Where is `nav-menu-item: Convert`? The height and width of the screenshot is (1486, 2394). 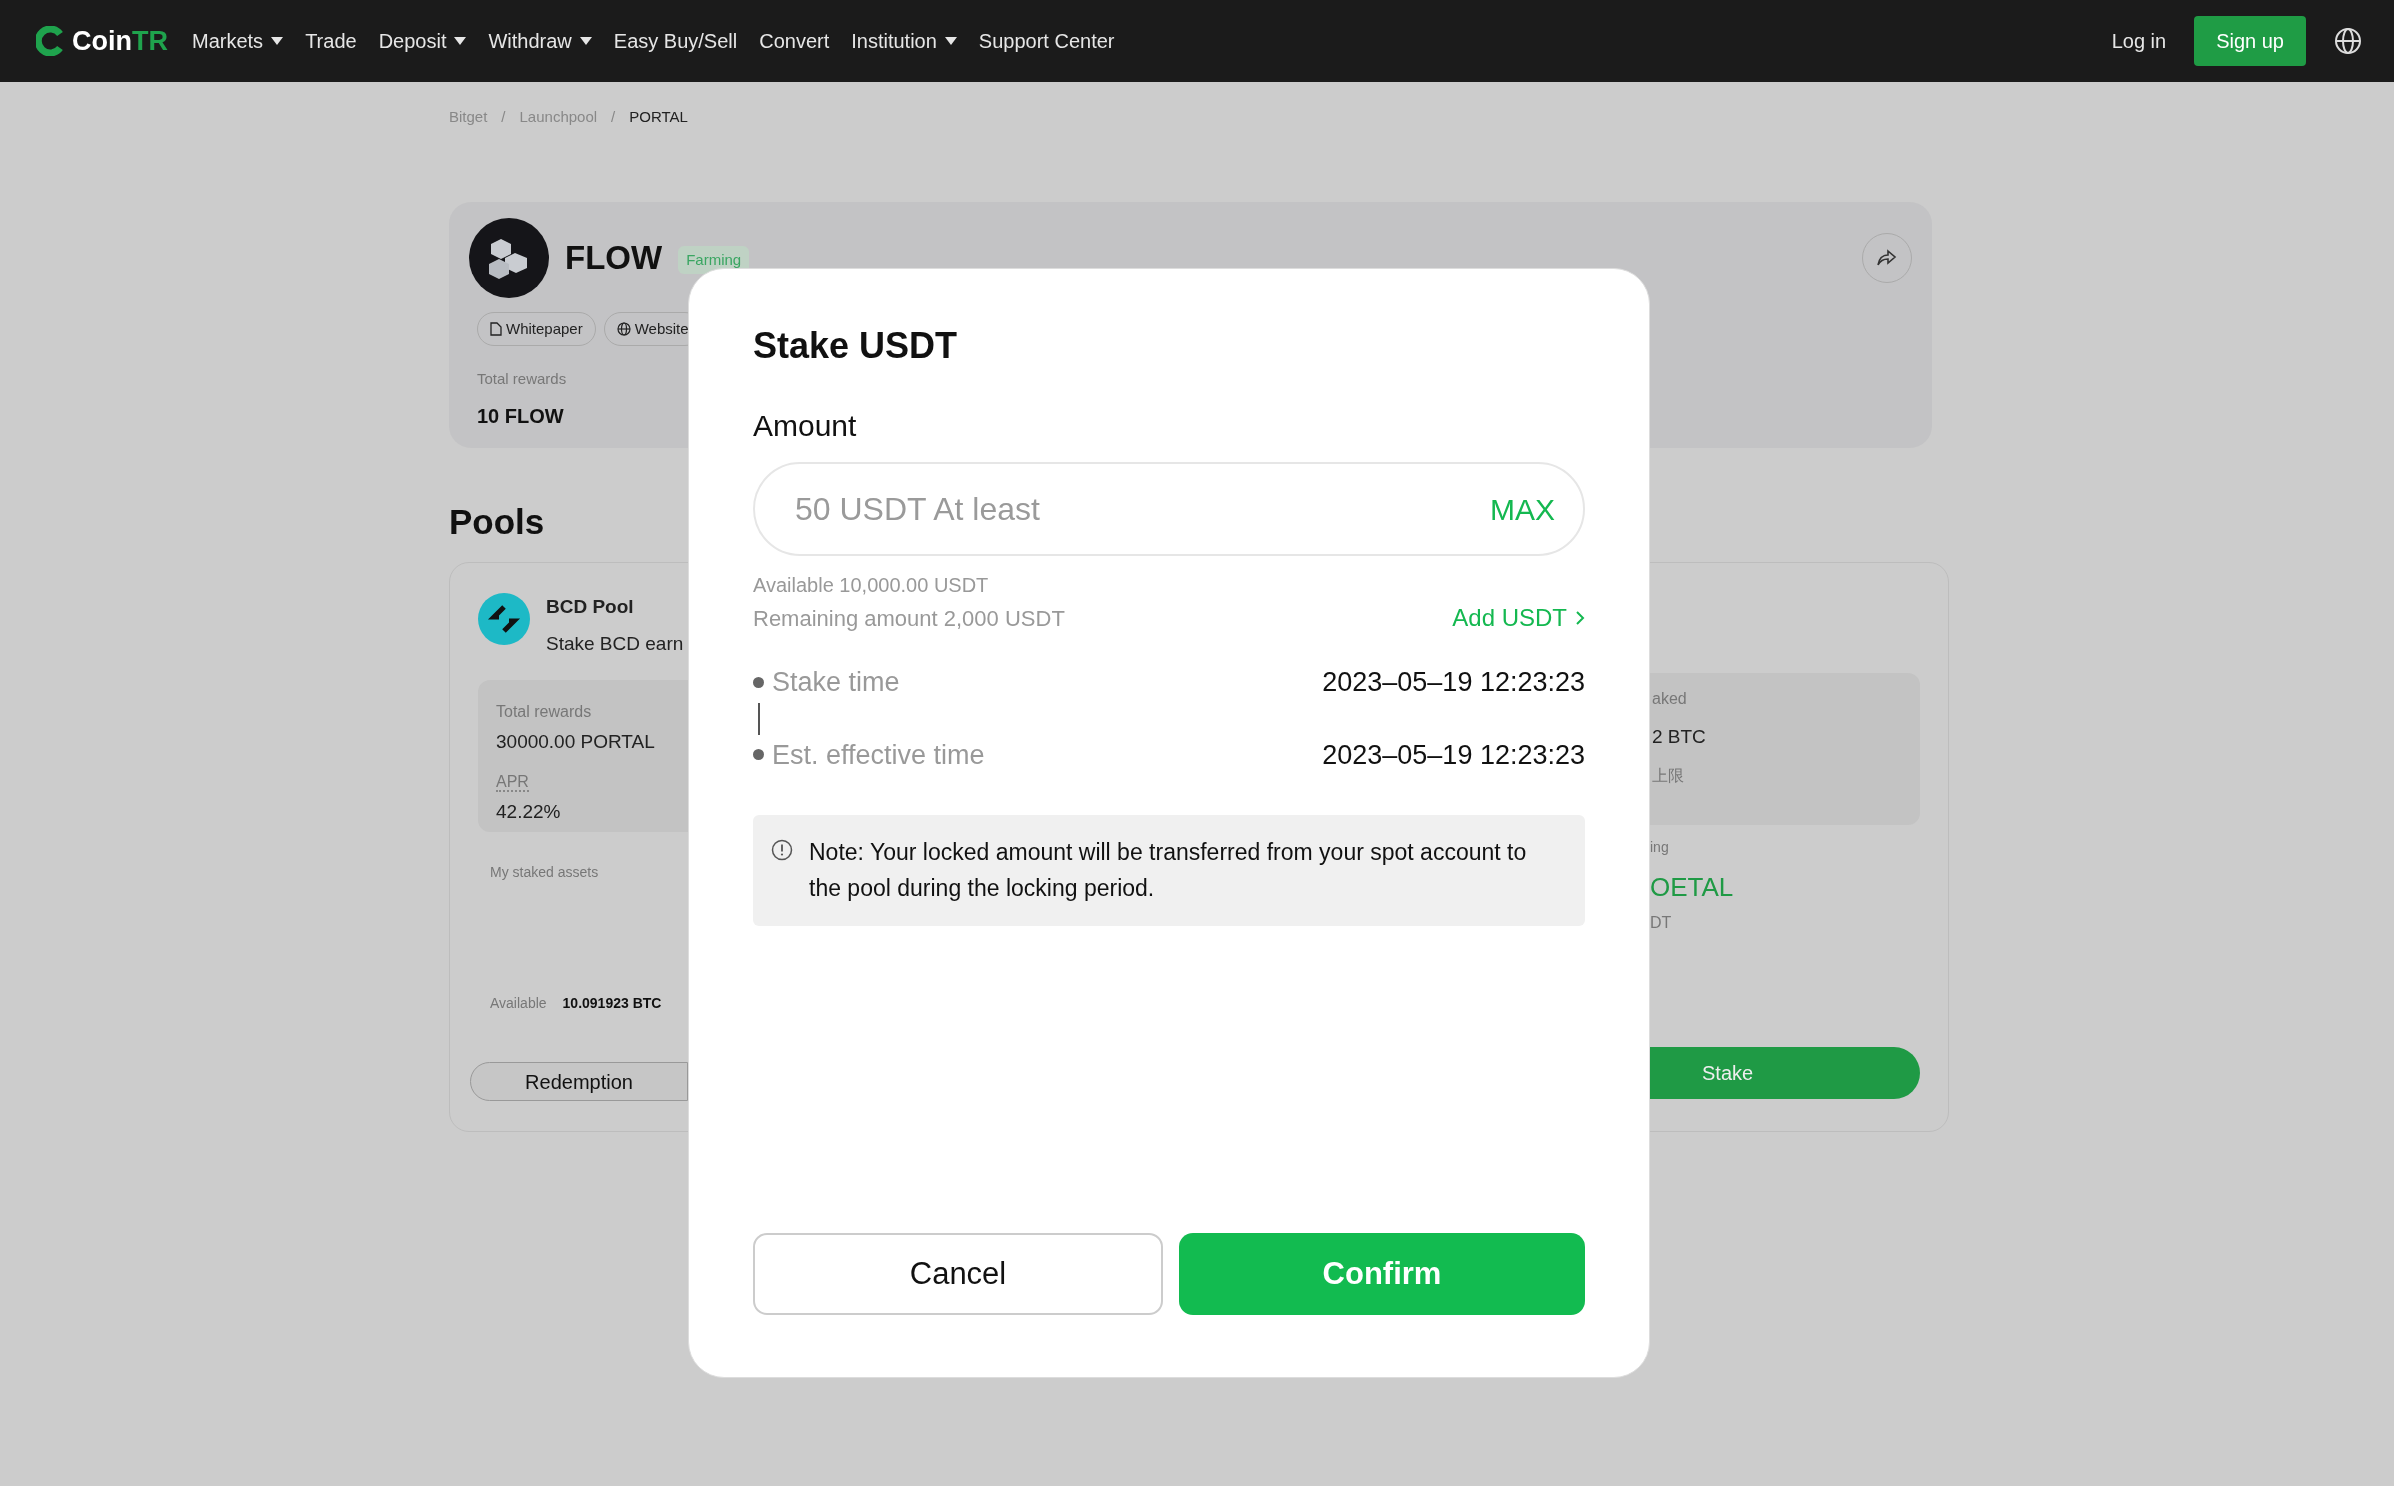 nav-menu-item: Convert is located at coordinates (794, 41).